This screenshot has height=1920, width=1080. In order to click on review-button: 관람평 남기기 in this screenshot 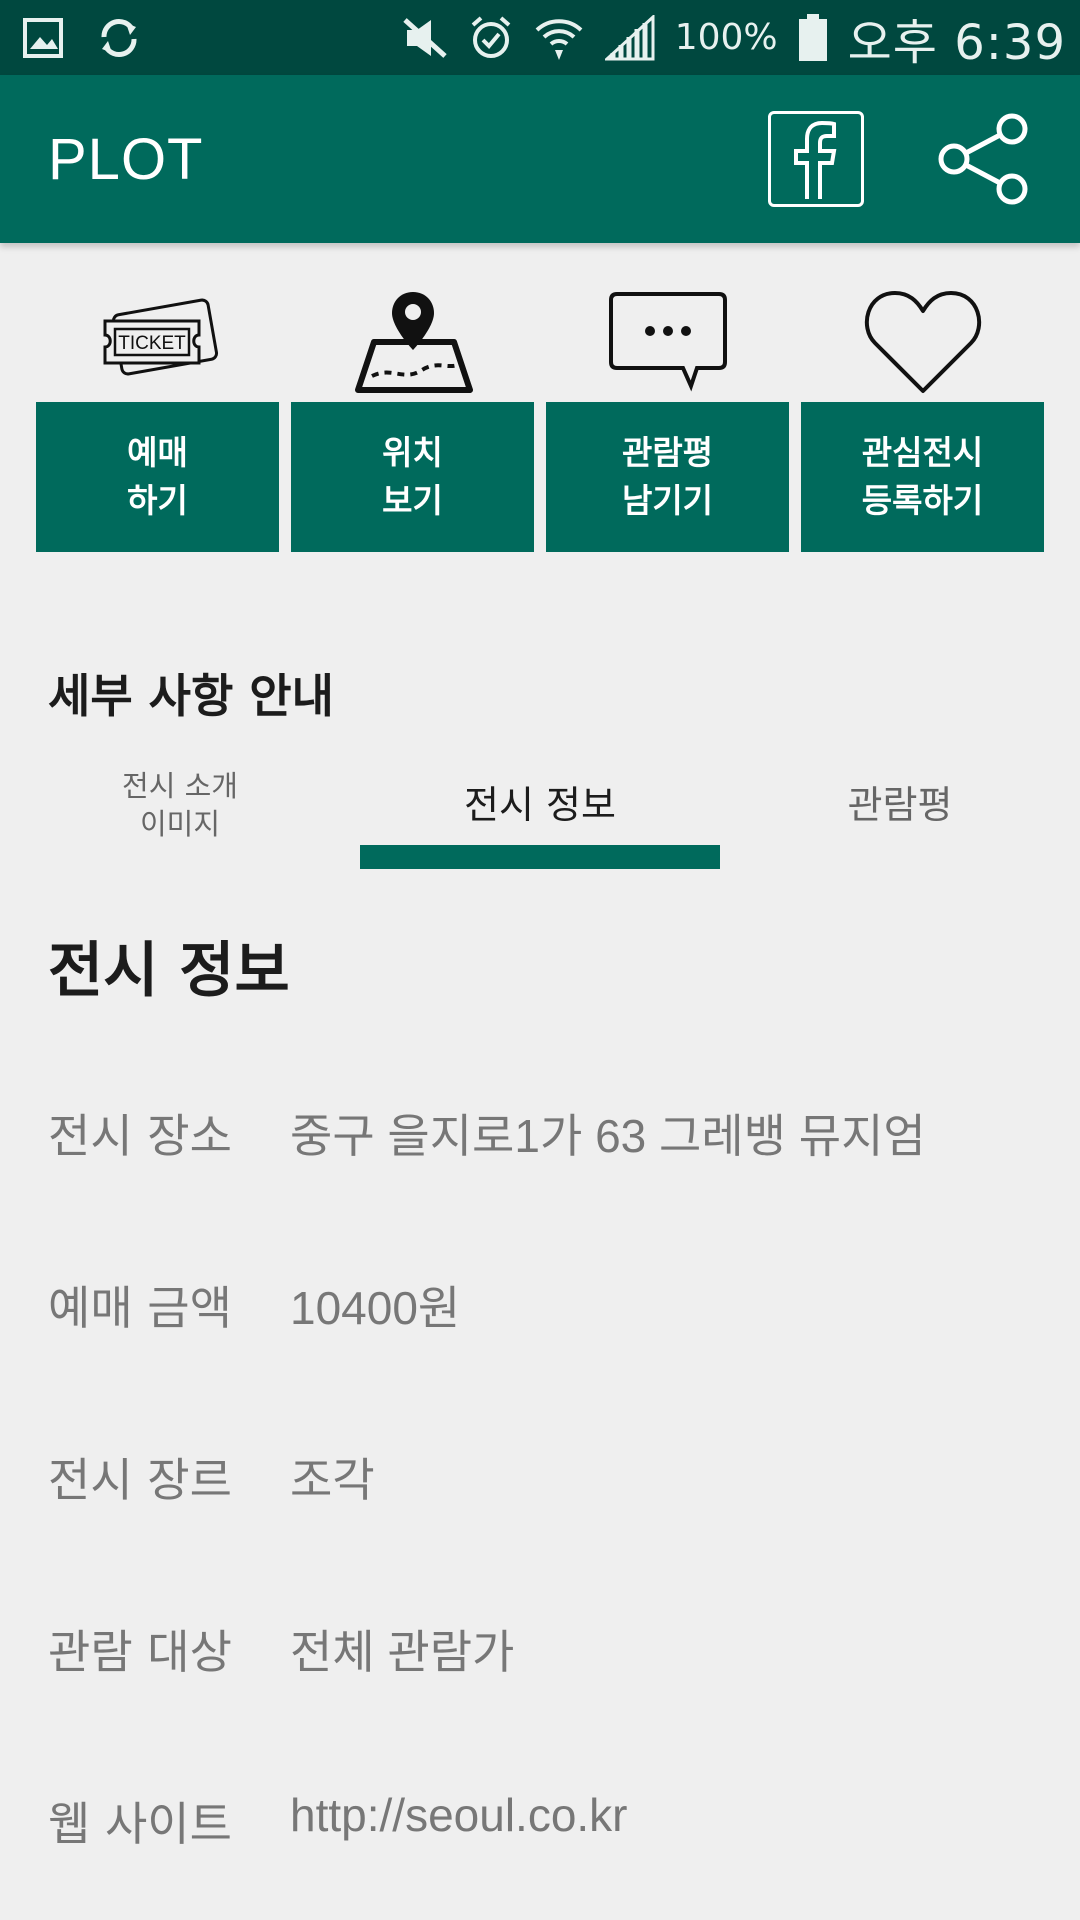, I will do `click(667, 477)`.